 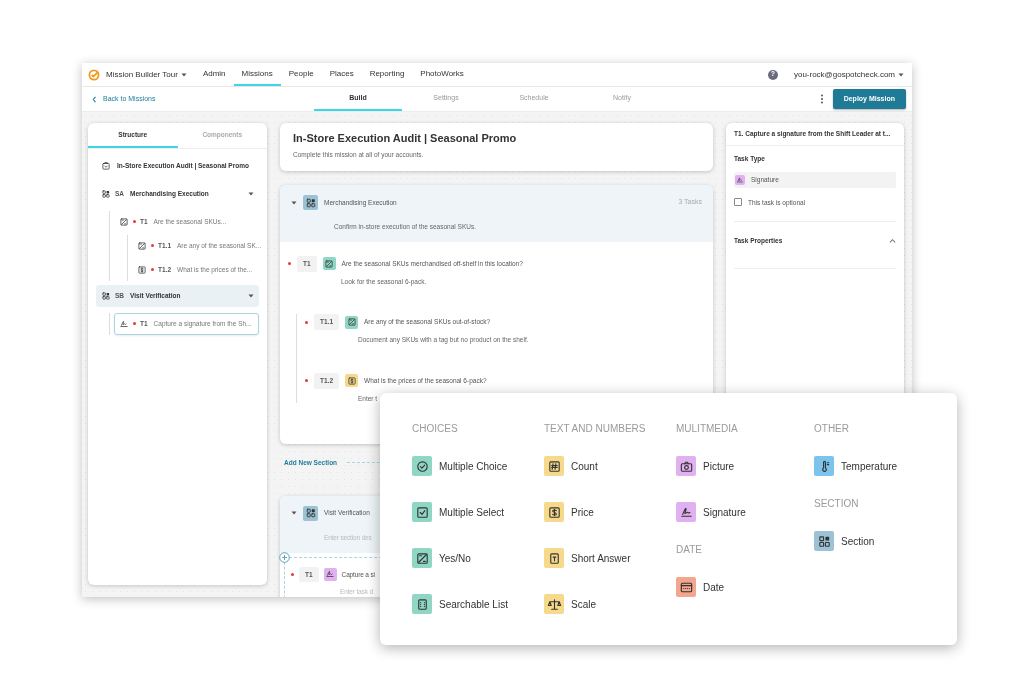 I want to click on component-item: Searchable List, so click(x=478, y=604).